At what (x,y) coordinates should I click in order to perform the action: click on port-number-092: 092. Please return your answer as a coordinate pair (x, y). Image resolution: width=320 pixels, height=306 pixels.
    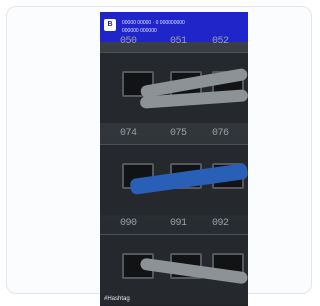
    Looking at the image, I should click on (220, 223).